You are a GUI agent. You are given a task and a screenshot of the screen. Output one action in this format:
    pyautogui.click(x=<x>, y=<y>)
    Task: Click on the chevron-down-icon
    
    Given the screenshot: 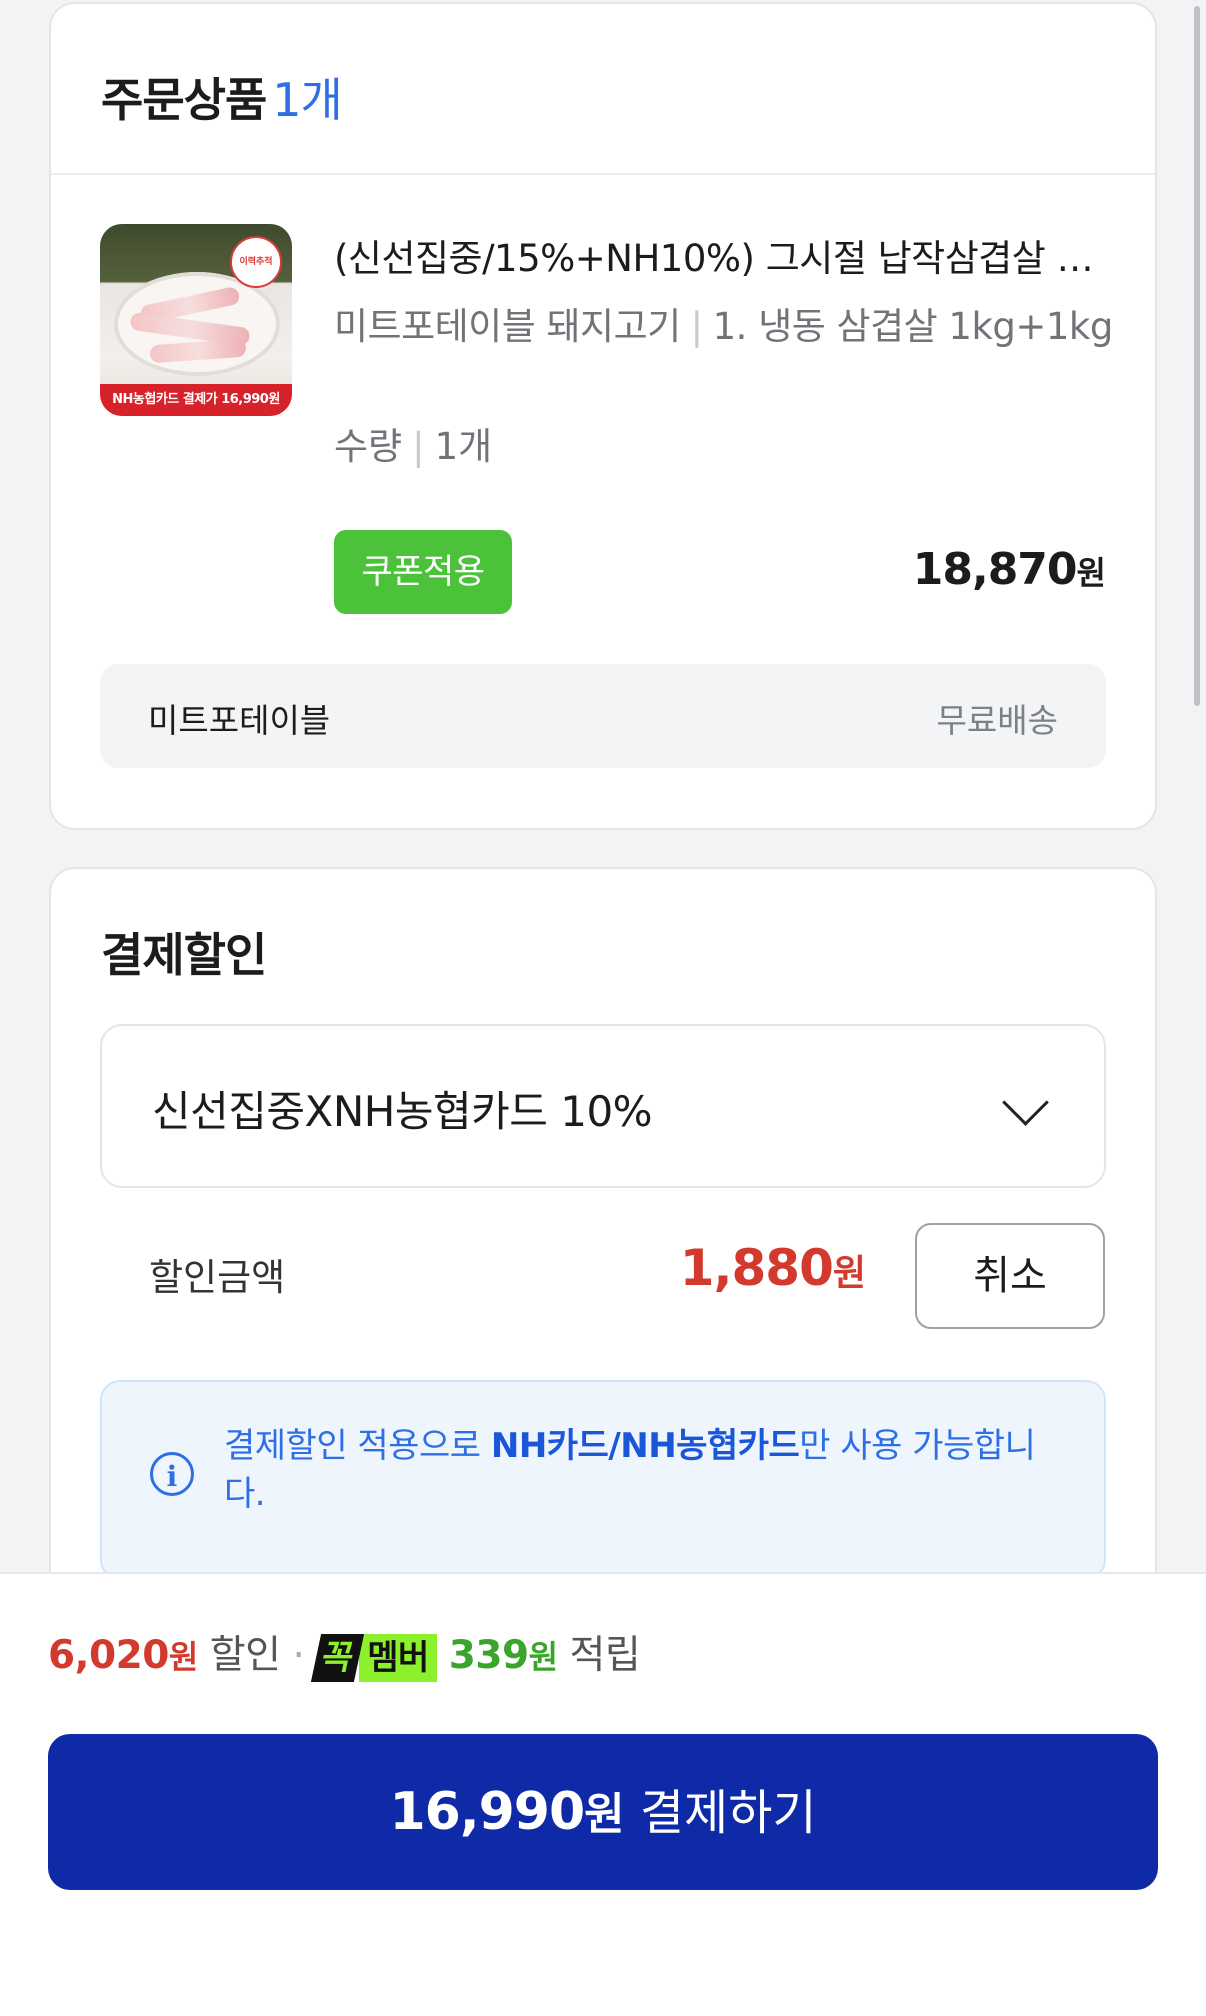 What is the action you would take?
    pyautogui.click(x=1025, y=1102)
    